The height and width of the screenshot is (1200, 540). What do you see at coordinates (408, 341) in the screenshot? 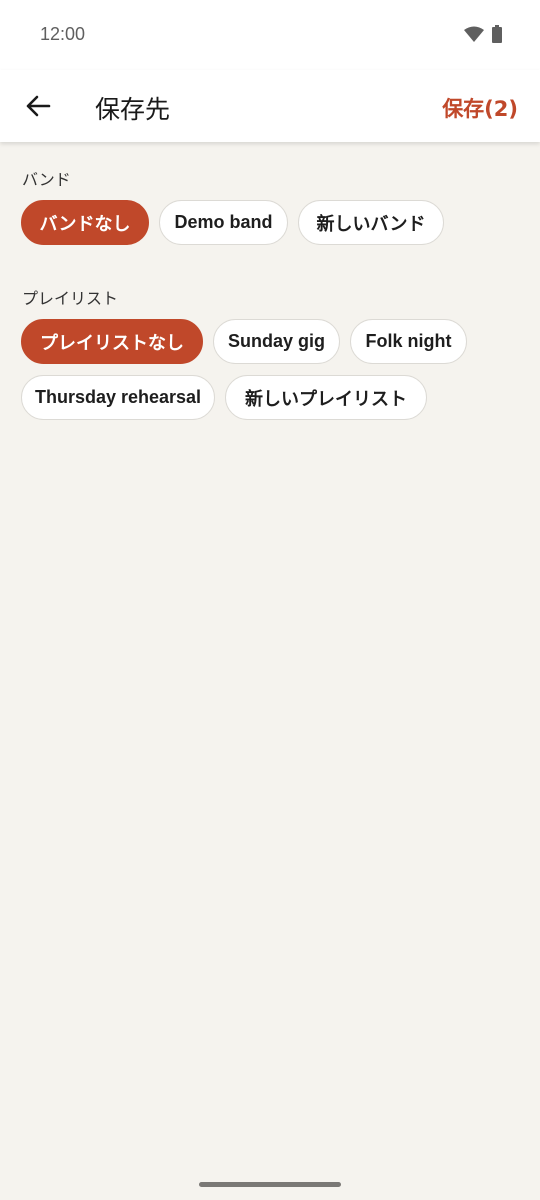
I see `chip-folk-night: Folk night` at bounding box center [408, 341].